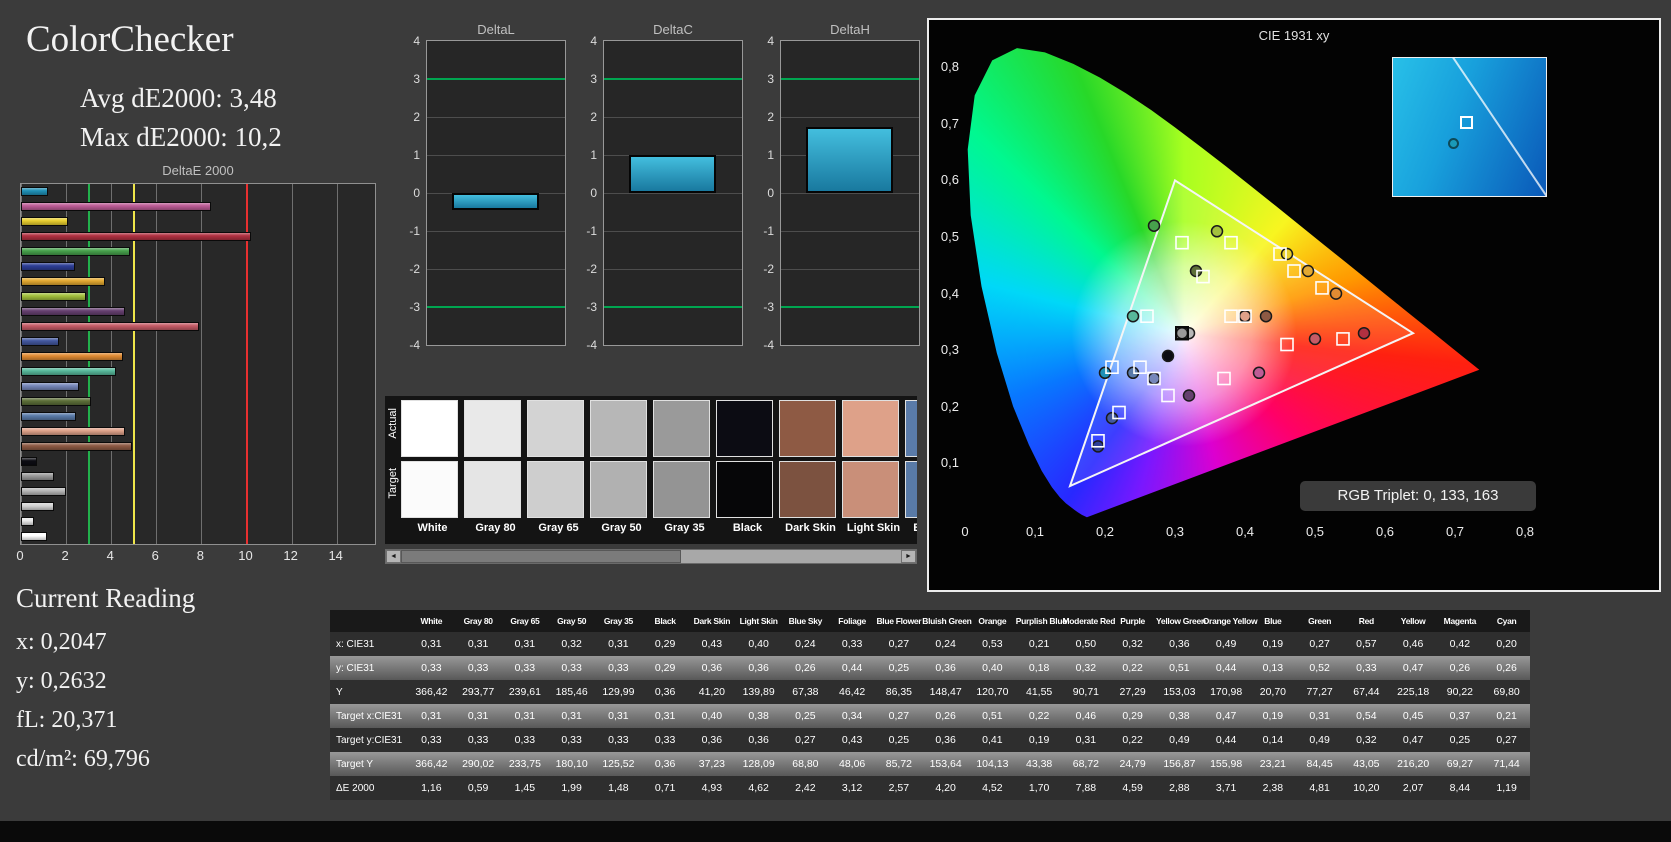 Image resolution: width=1671 pixels, height=842 pixels. What do you see at coordinates (181, 137) in the screenshot?
I see `max-de2000-label: Max dE2000: 10,2` at bounding box center [181, 137].